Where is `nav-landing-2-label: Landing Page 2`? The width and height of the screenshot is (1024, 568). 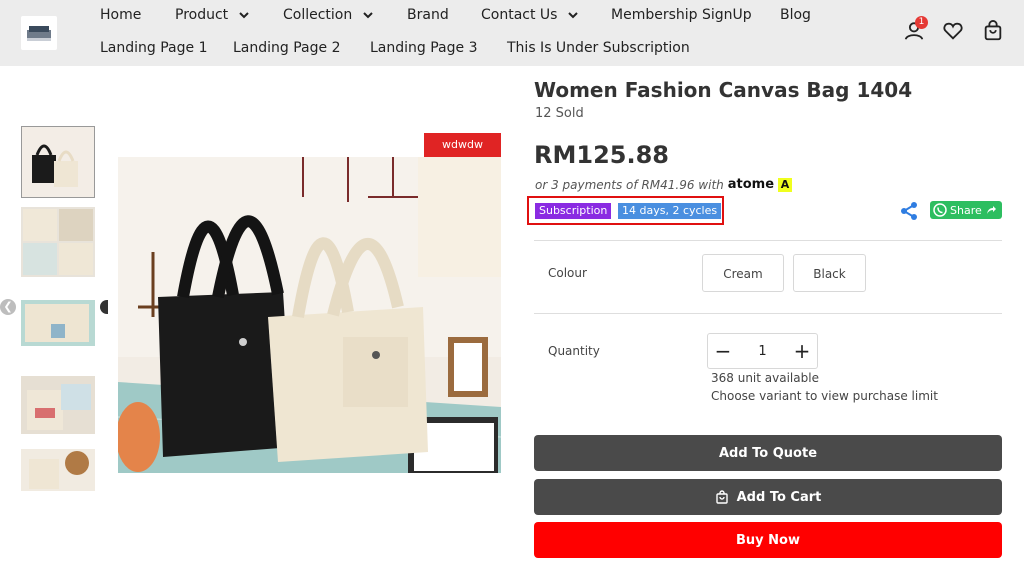
nav-landing-2-label: Landing Page 2 is located at coordinates (287, 48).